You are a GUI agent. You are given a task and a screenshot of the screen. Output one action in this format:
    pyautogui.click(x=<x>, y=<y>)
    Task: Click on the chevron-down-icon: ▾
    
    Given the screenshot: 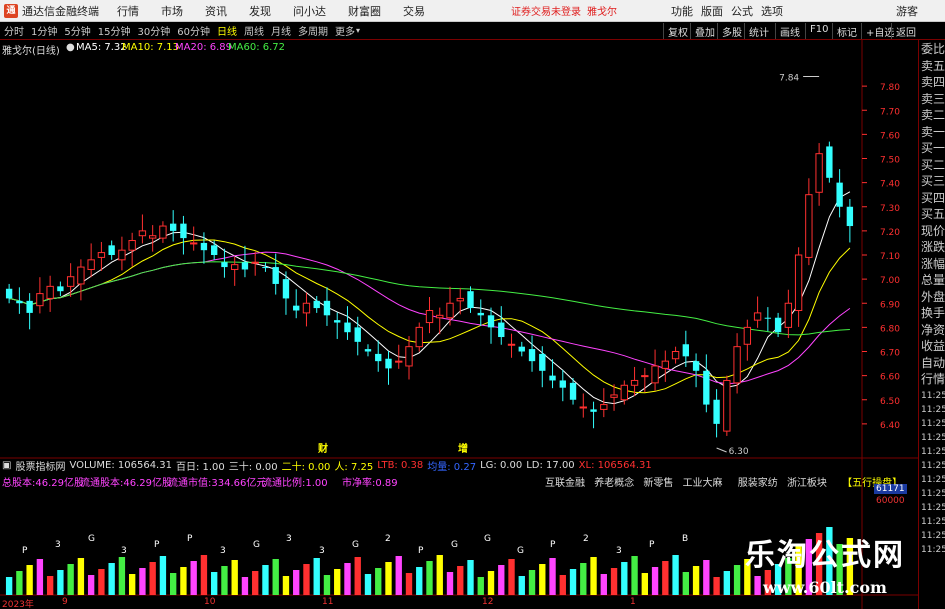 What is the action you would take?
    pyautogui.click(x=358, y=30)
    